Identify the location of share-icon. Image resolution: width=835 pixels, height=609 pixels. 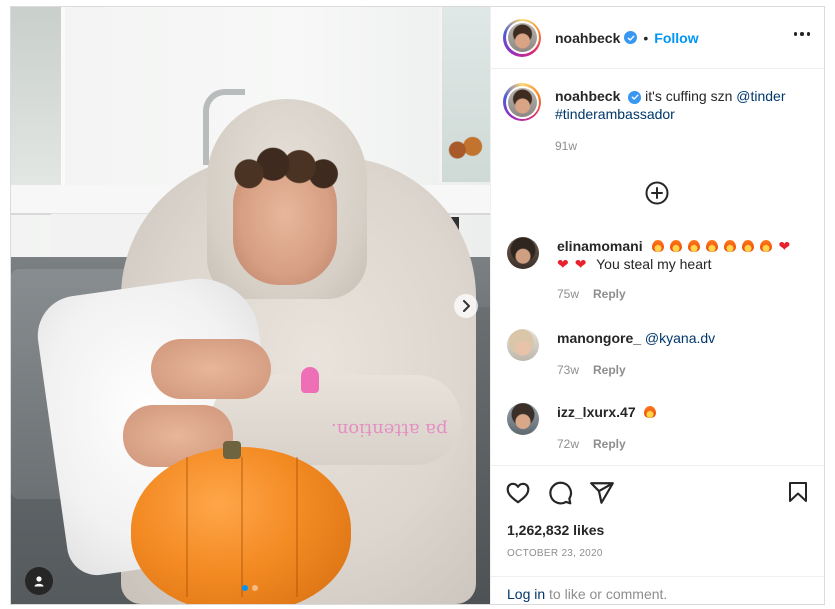
(602, 493).